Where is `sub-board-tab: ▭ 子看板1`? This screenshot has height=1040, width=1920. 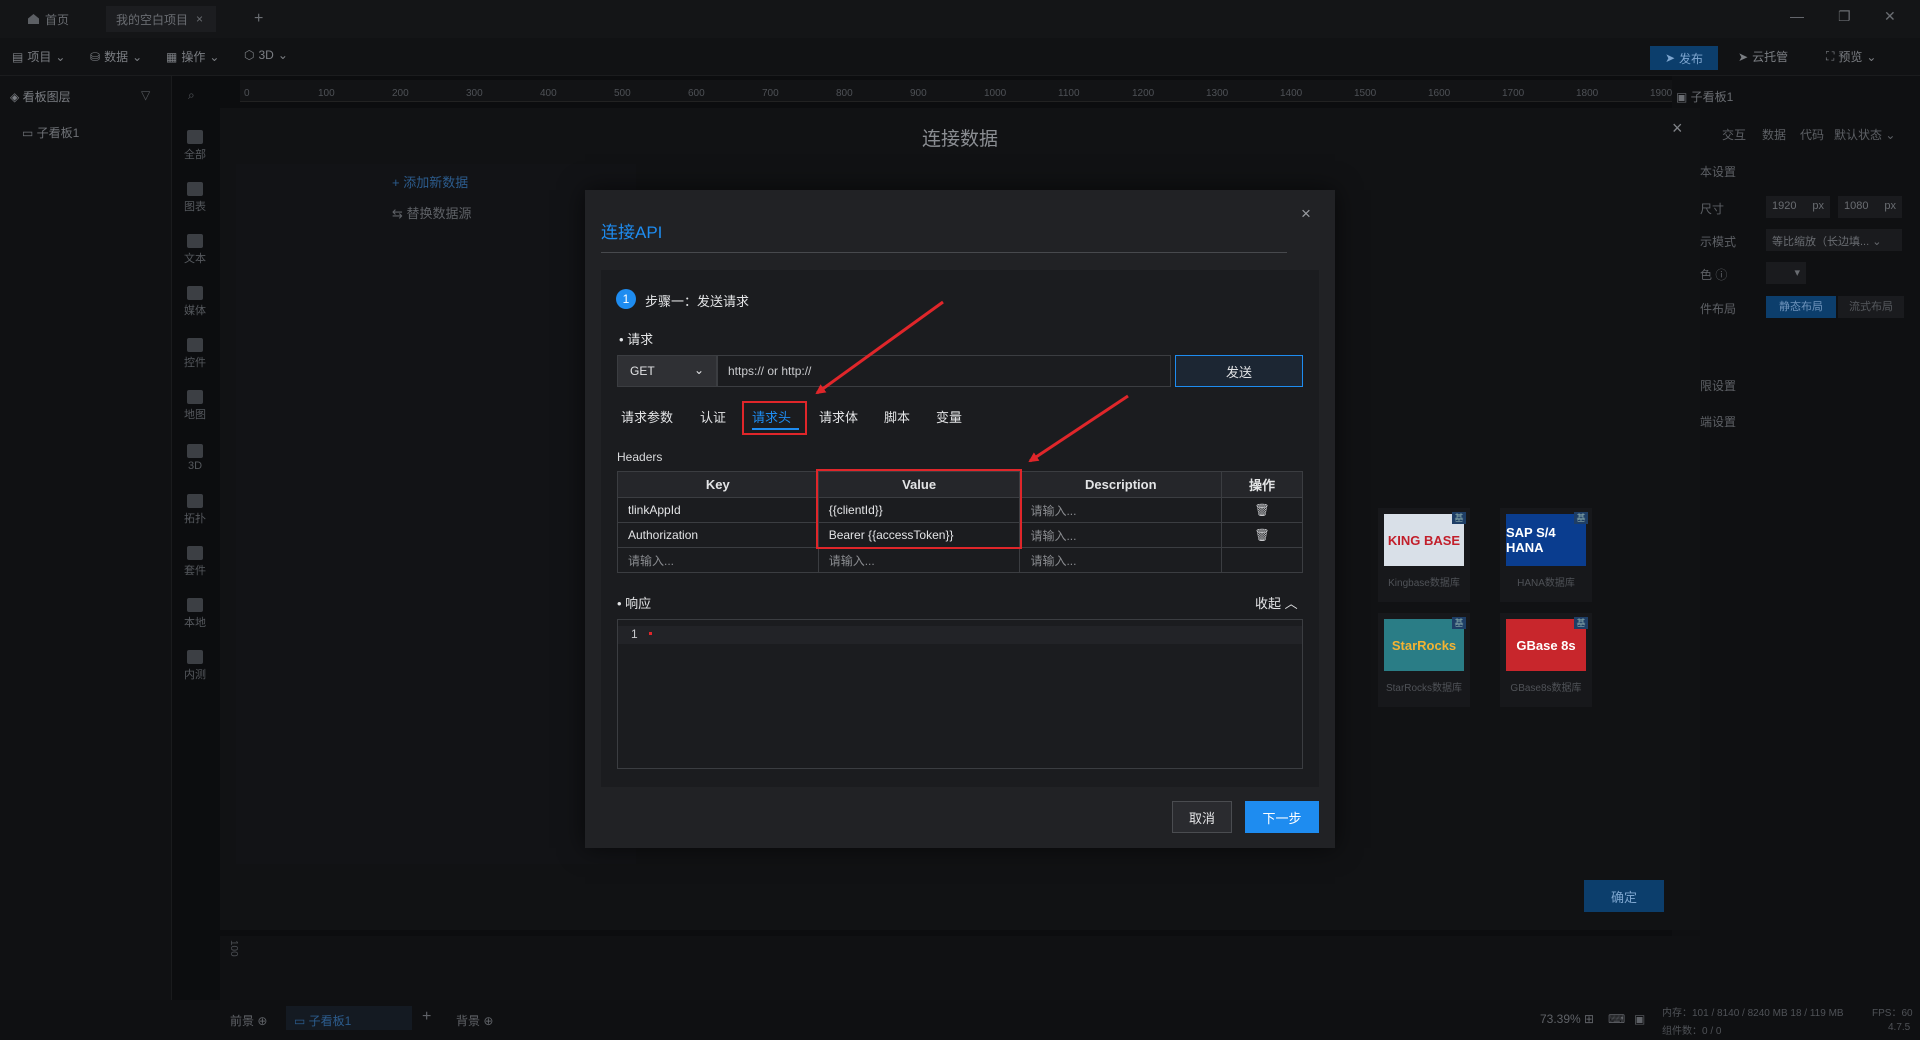
sub-board-tab: ▭ 子看板1 is located at coordinates (349, 1018).